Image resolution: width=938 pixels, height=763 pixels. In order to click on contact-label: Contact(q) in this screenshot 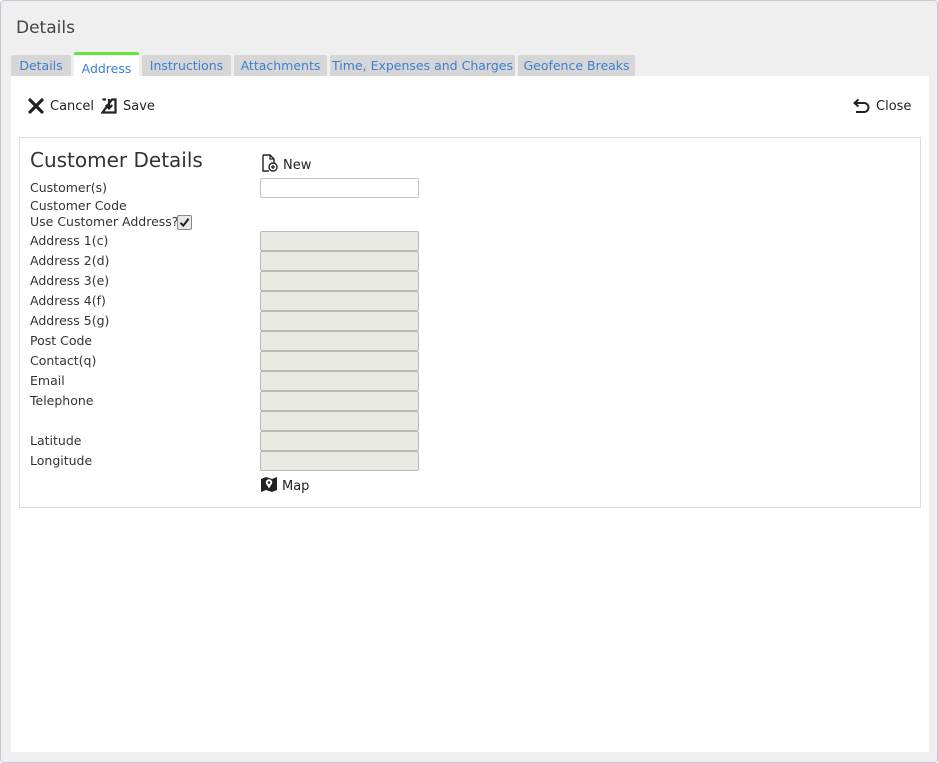, I will do `click(63, 360)`.